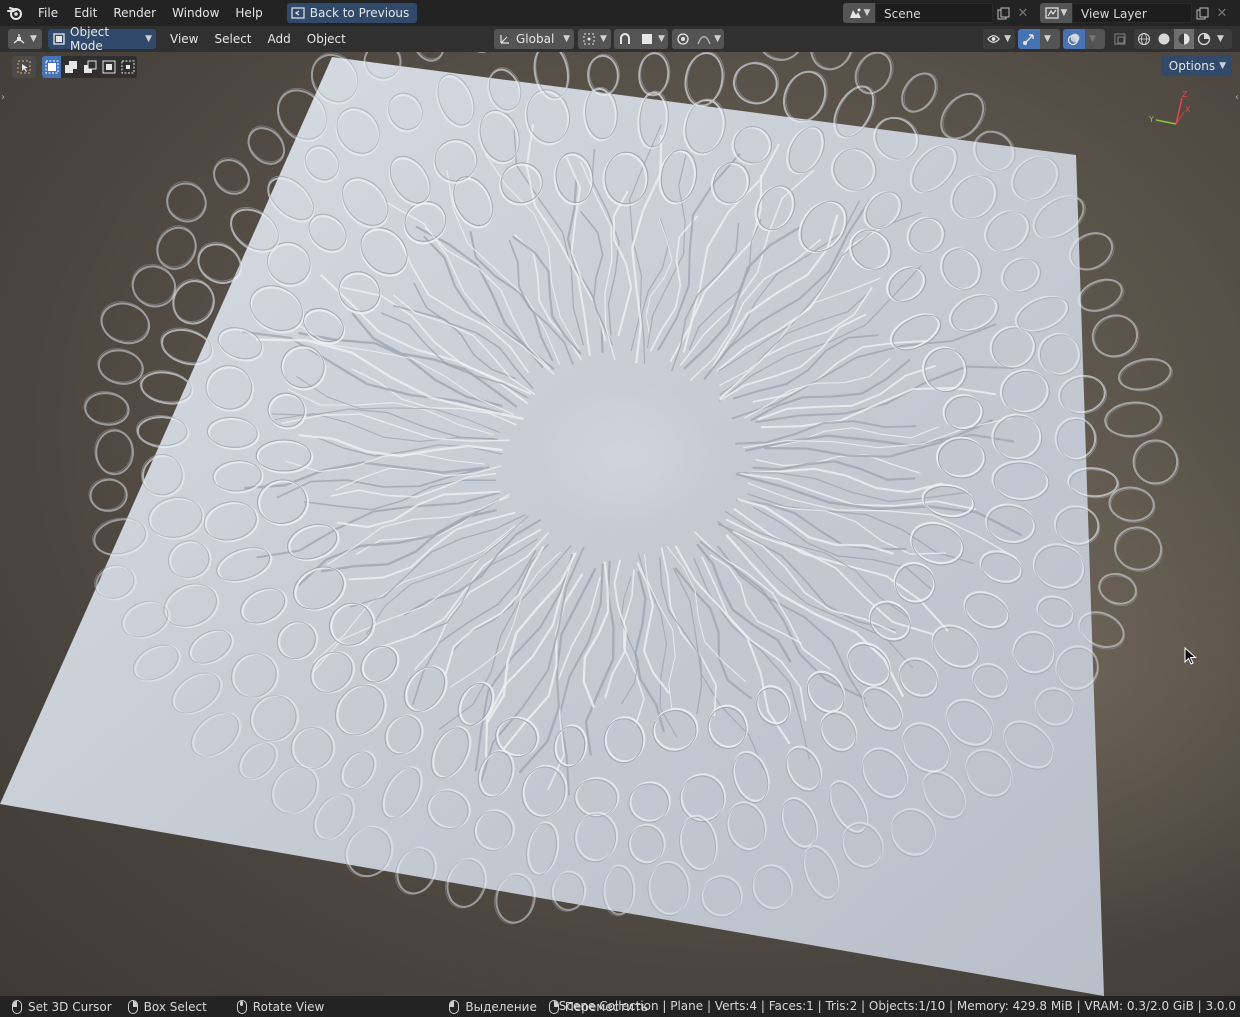 This screenshot has height=1017, width=1240. I want to click on snap-target-dropdown, so click(647, 39).